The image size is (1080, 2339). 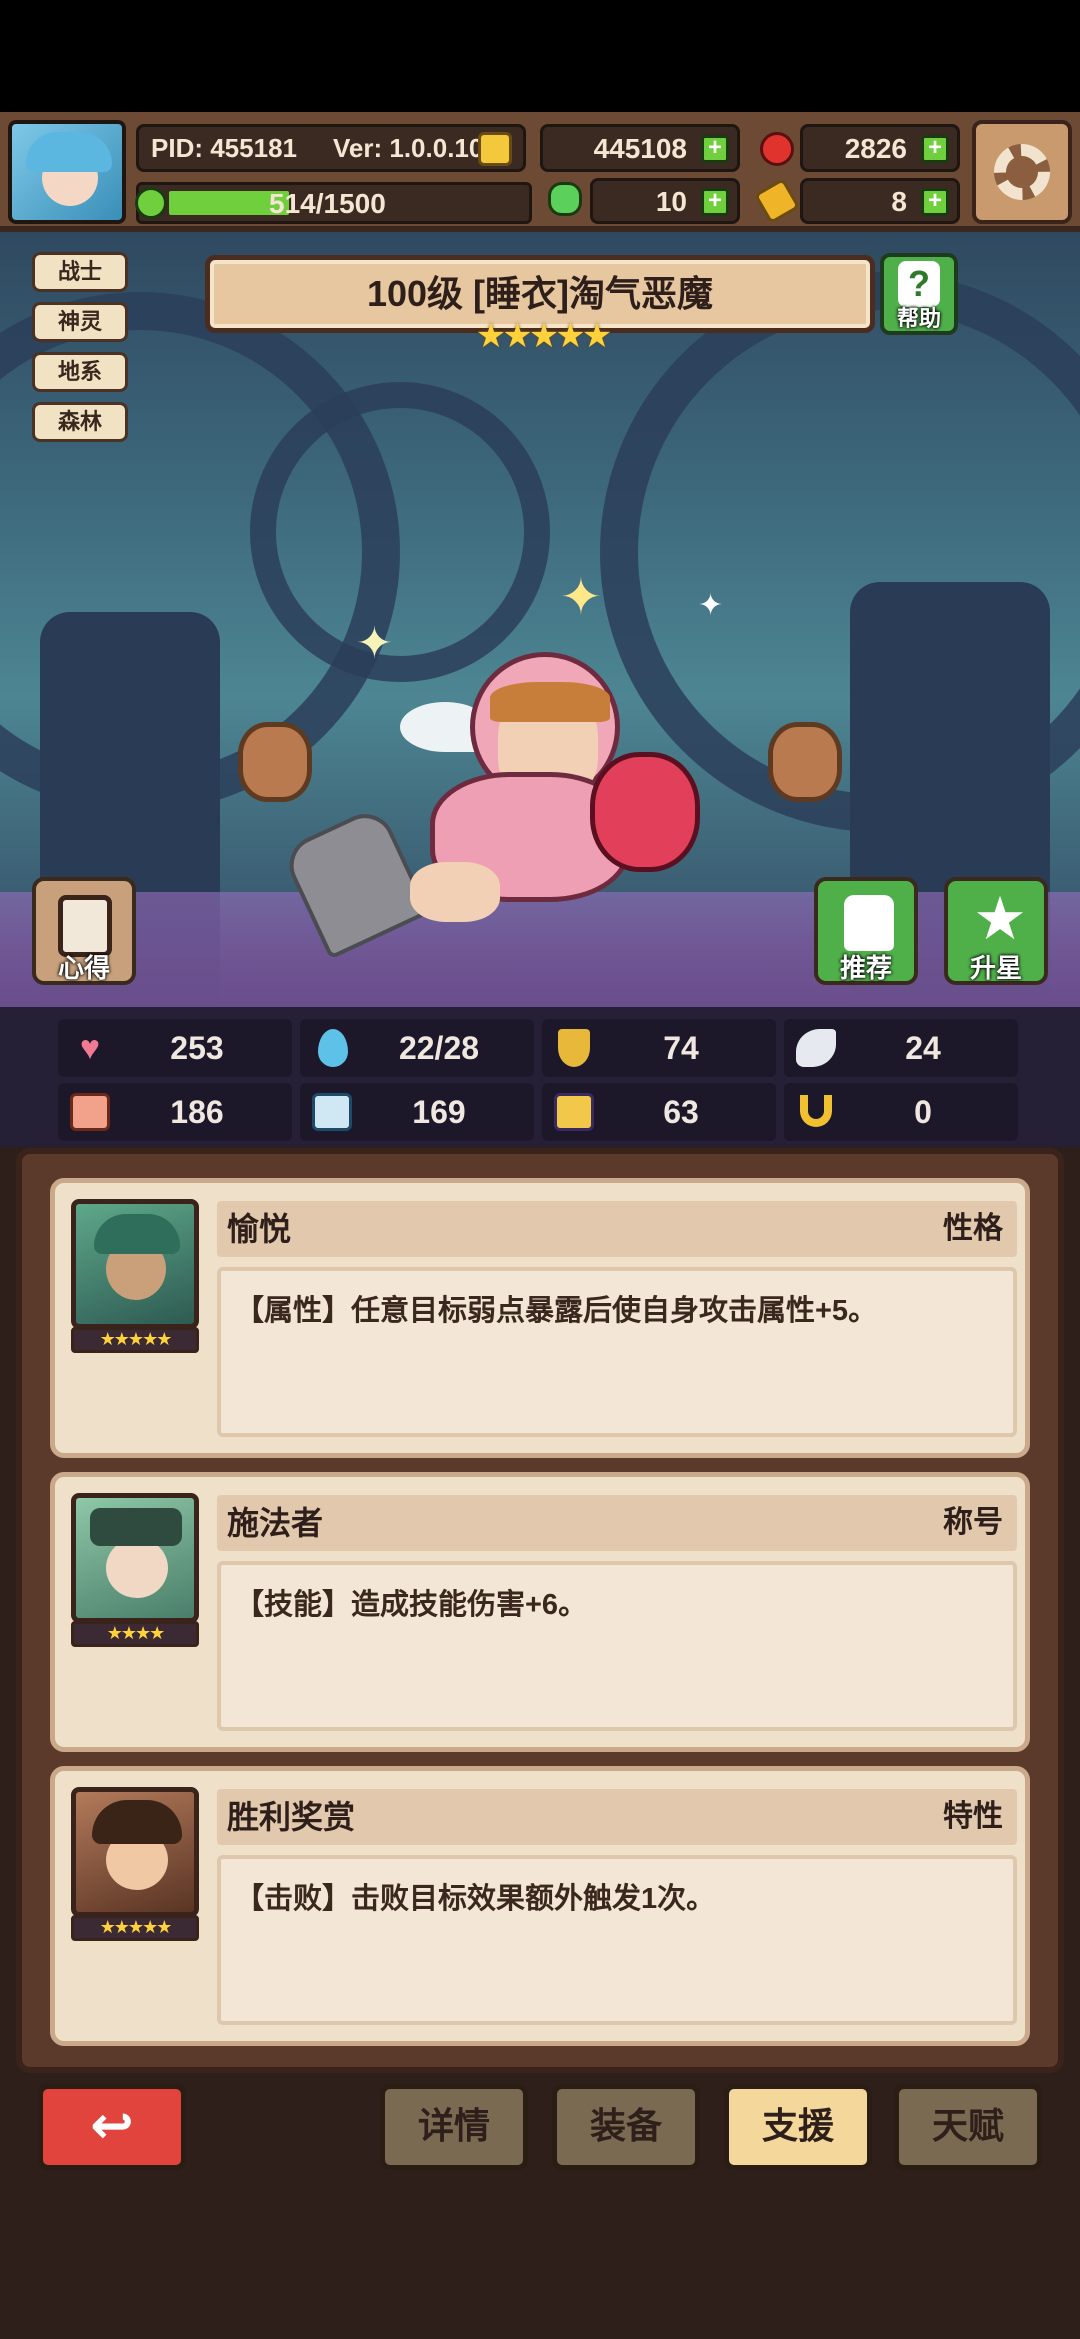 I want to click on shield-icon, so click(x=574, y=1048).